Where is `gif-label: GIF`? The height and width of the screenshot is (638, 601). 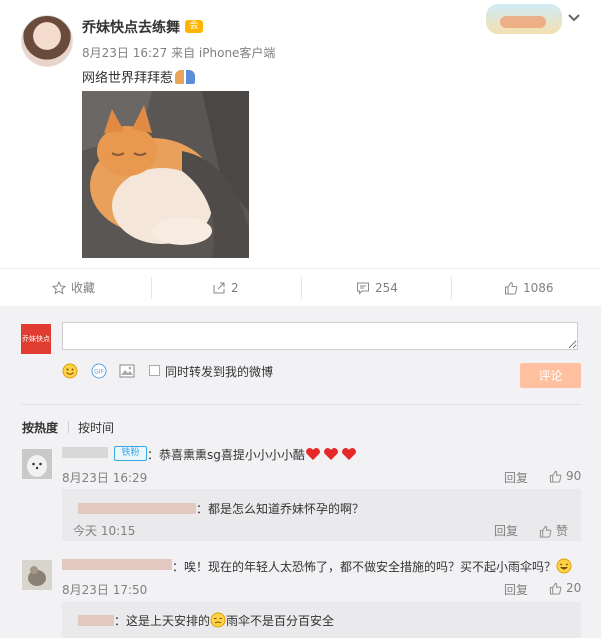
gif-label: GIF is located at coordinates (99, 372).